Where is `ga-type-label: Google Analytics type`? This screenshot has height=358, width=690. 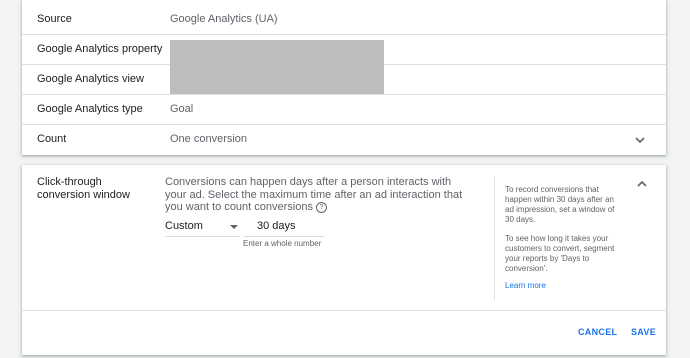 ga-type-label: Google Analytics type is located at coordinates (90, 109).